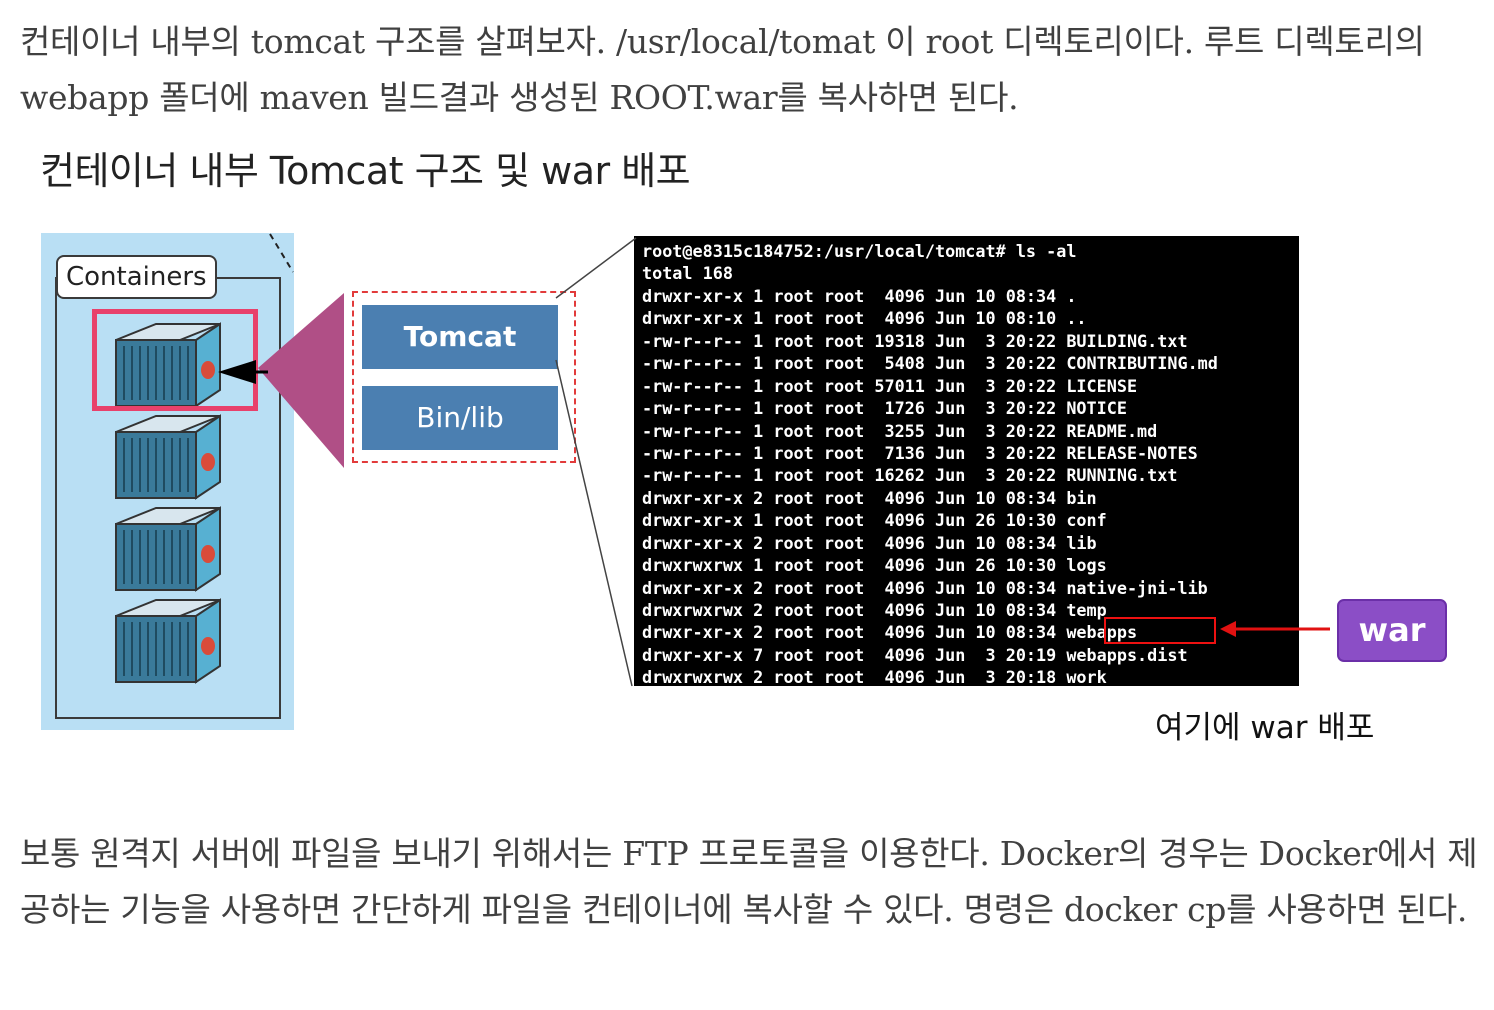 This screenshot has width=1494, height=1010. Describe the element at coordinates (594, 523) in the screenshot. I see `zoom-line-bottom` at that location.